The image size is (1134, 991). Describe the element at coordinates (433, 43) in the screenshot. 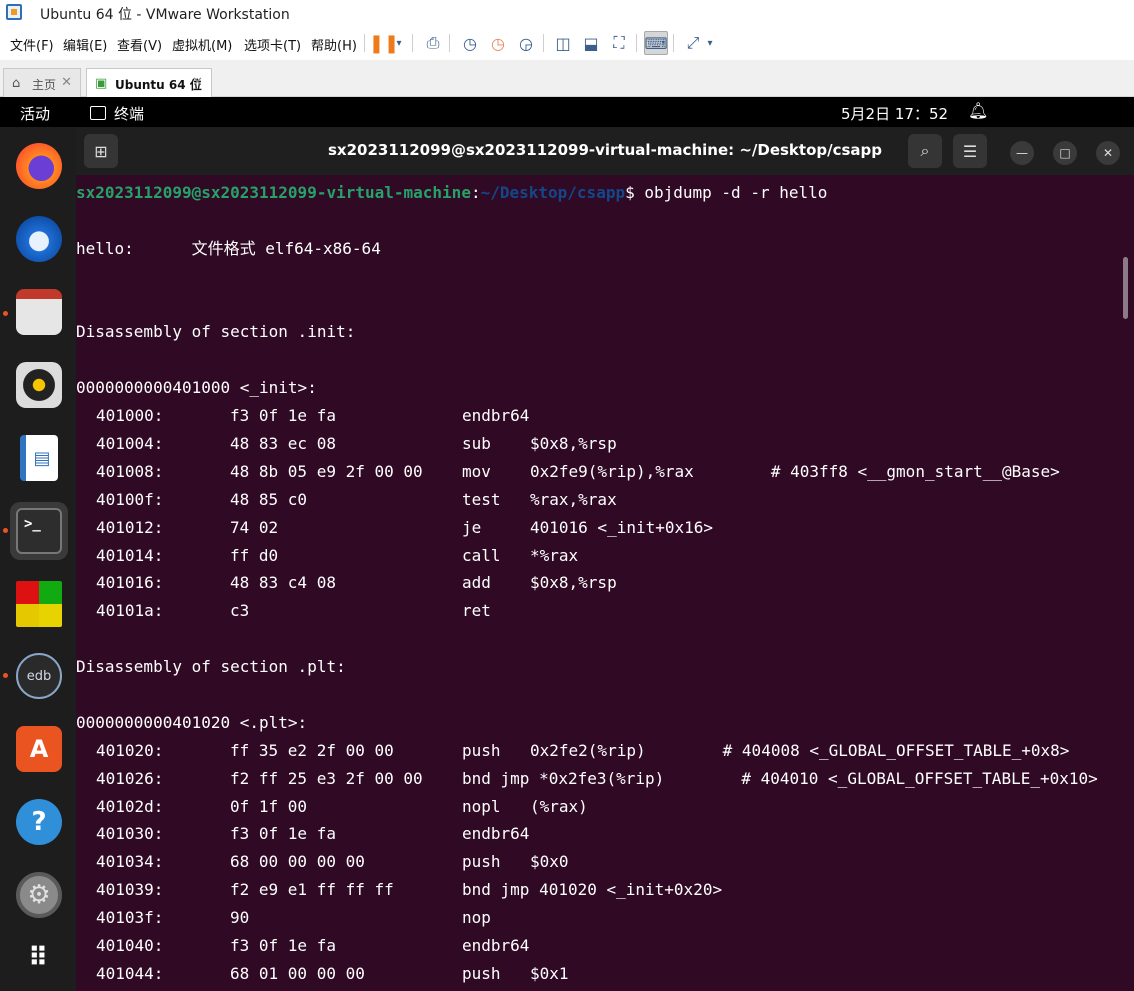

I see `send-ctrl-alt-del-icon: ⎙` at that location.